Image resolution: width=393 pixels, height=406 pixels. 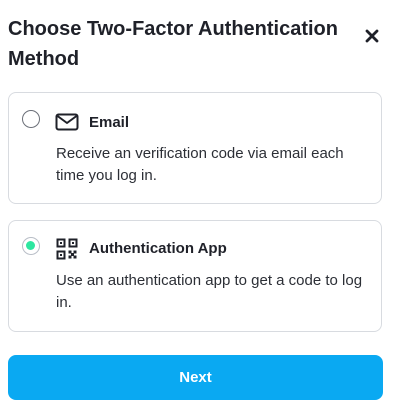 What do you see at coordinates (31, 119) in the screenshot?
I see `email-radio` at bounding box center [31, 119].